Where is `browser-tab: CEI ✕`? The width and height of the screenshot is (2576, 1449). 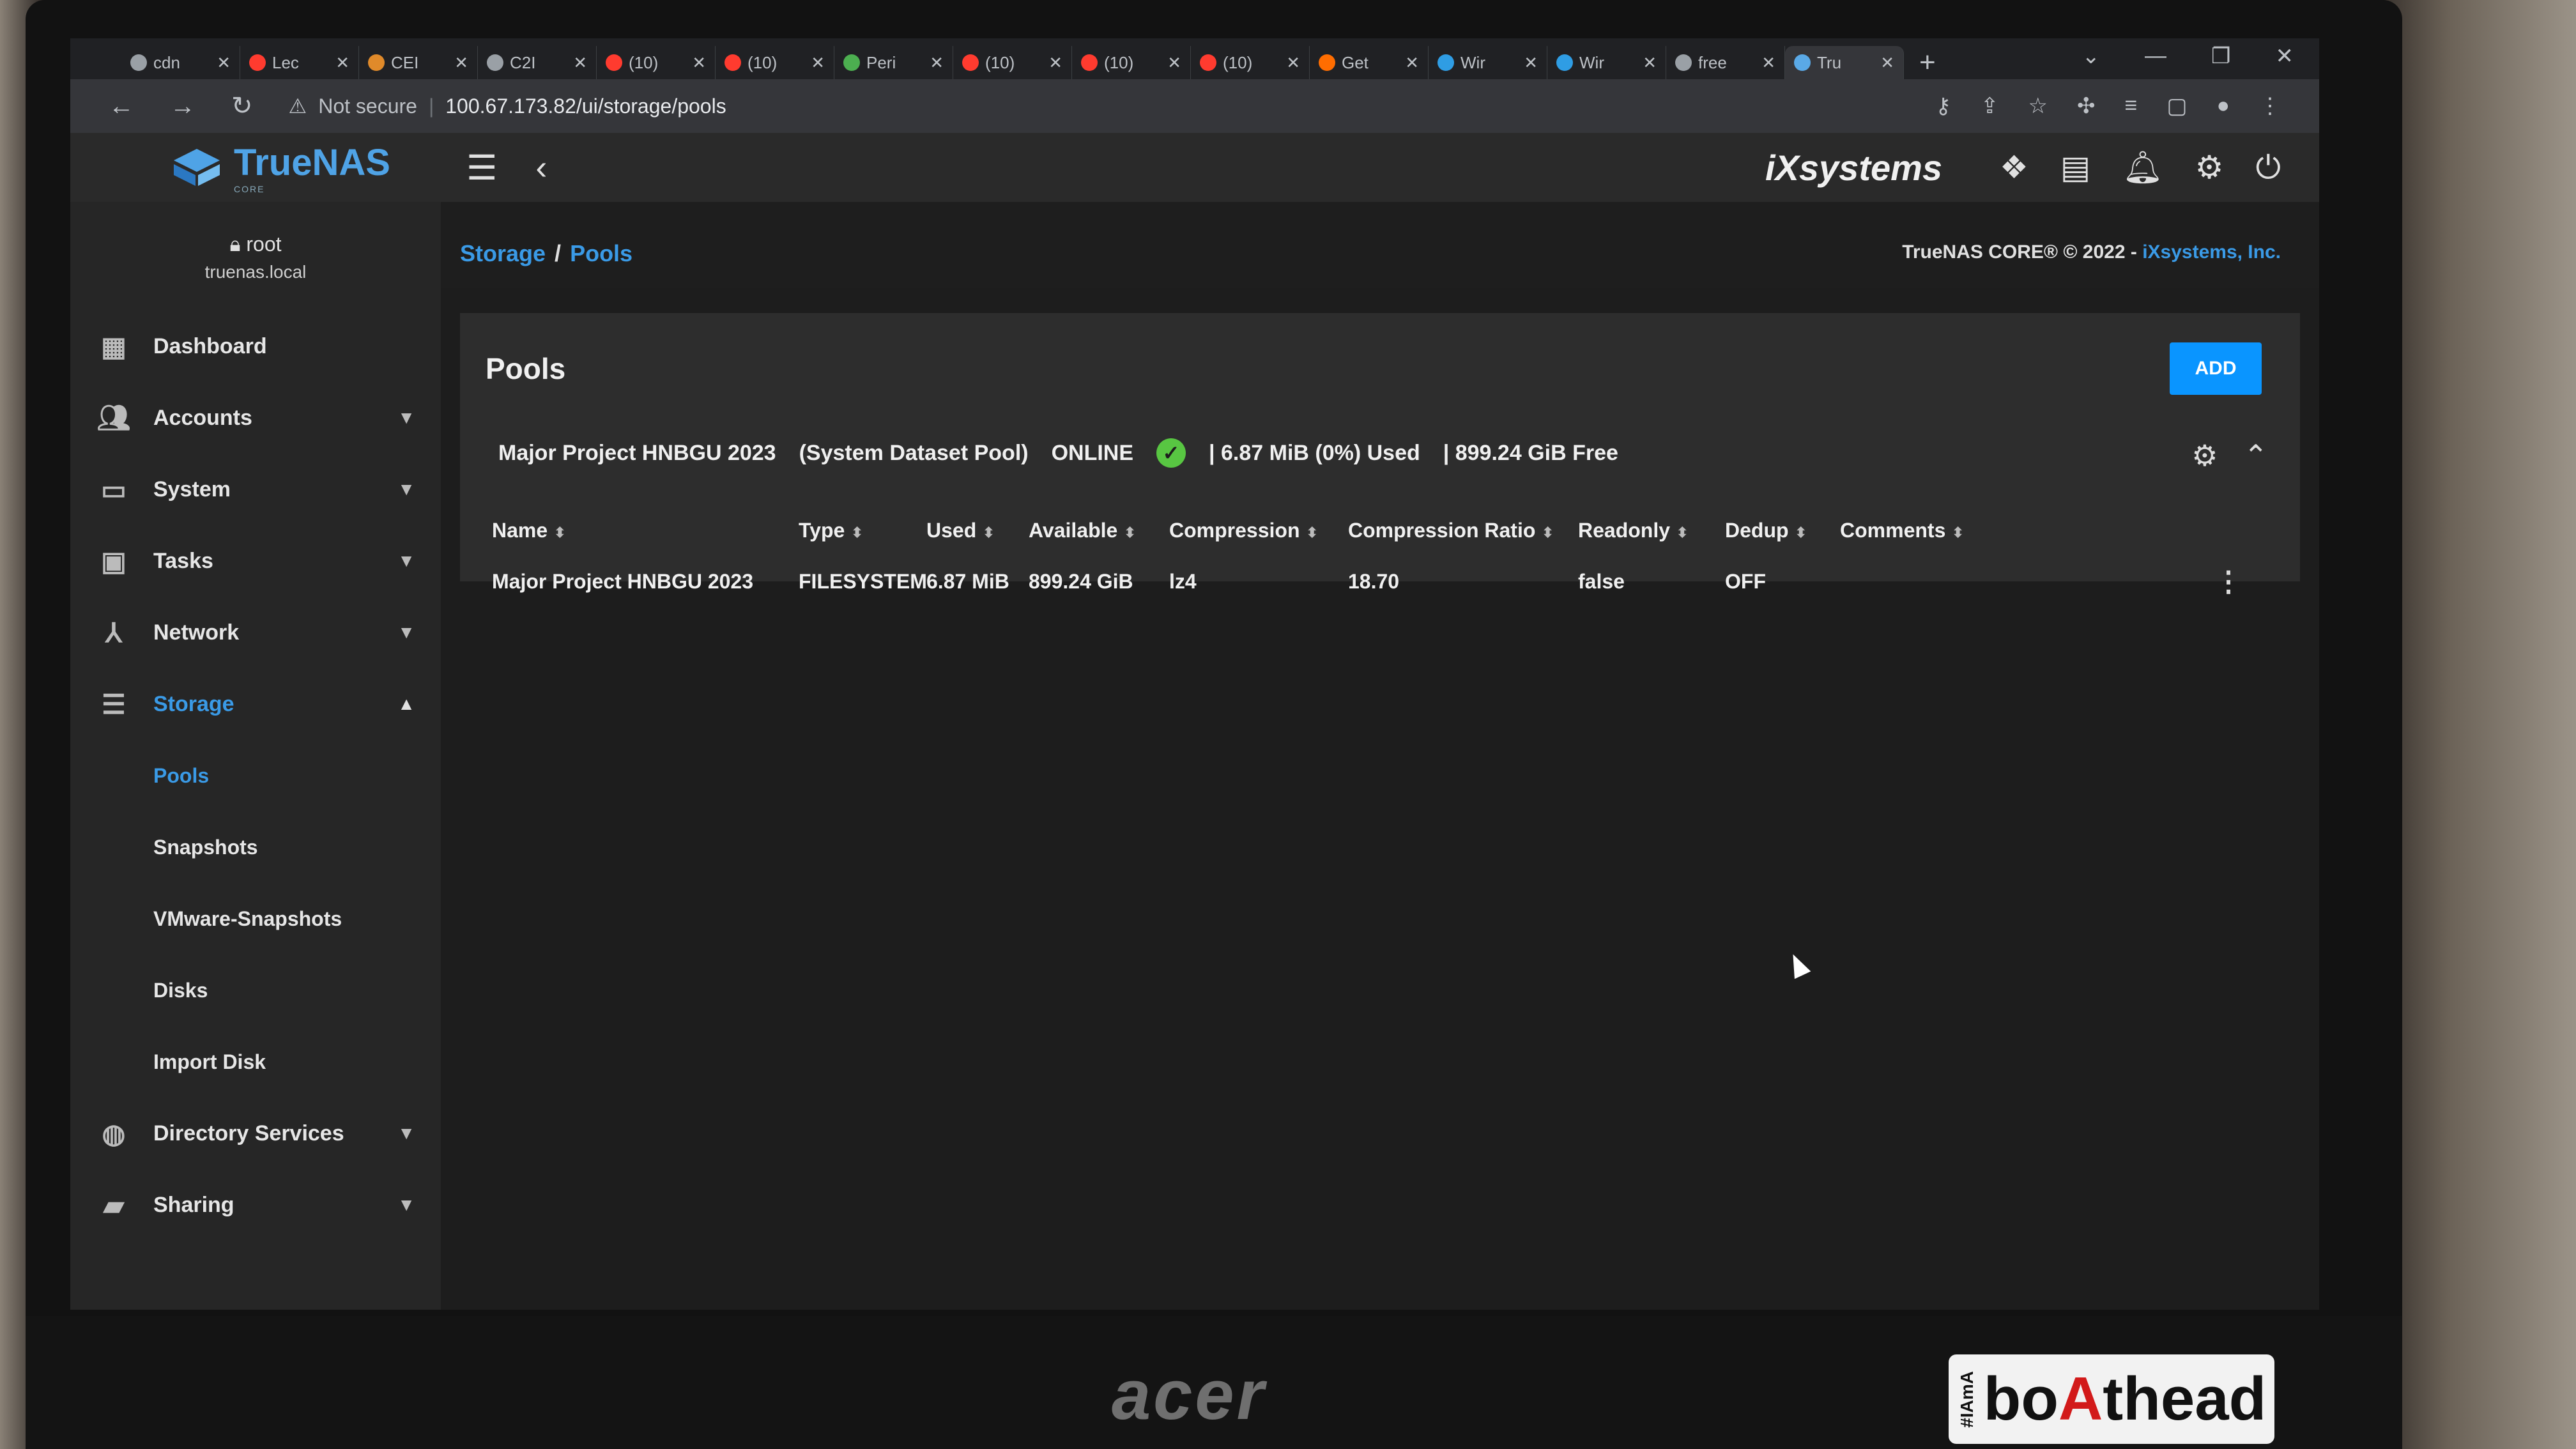
browser-tab: CEI ✕ is located at coordinates (418, 62).